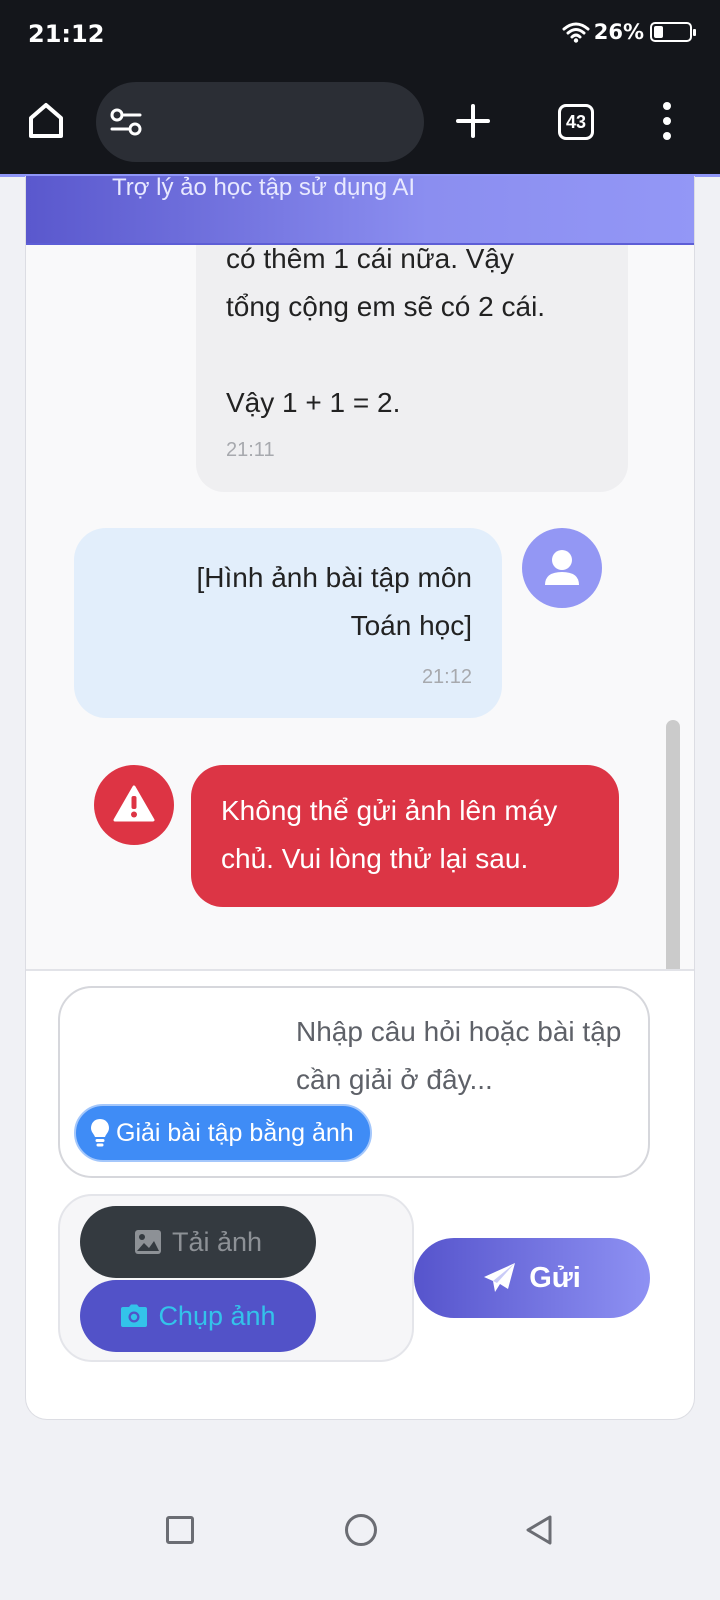 The image size is (720, 1600). I want to click on battery-percent: 26%, so click(618, 32).